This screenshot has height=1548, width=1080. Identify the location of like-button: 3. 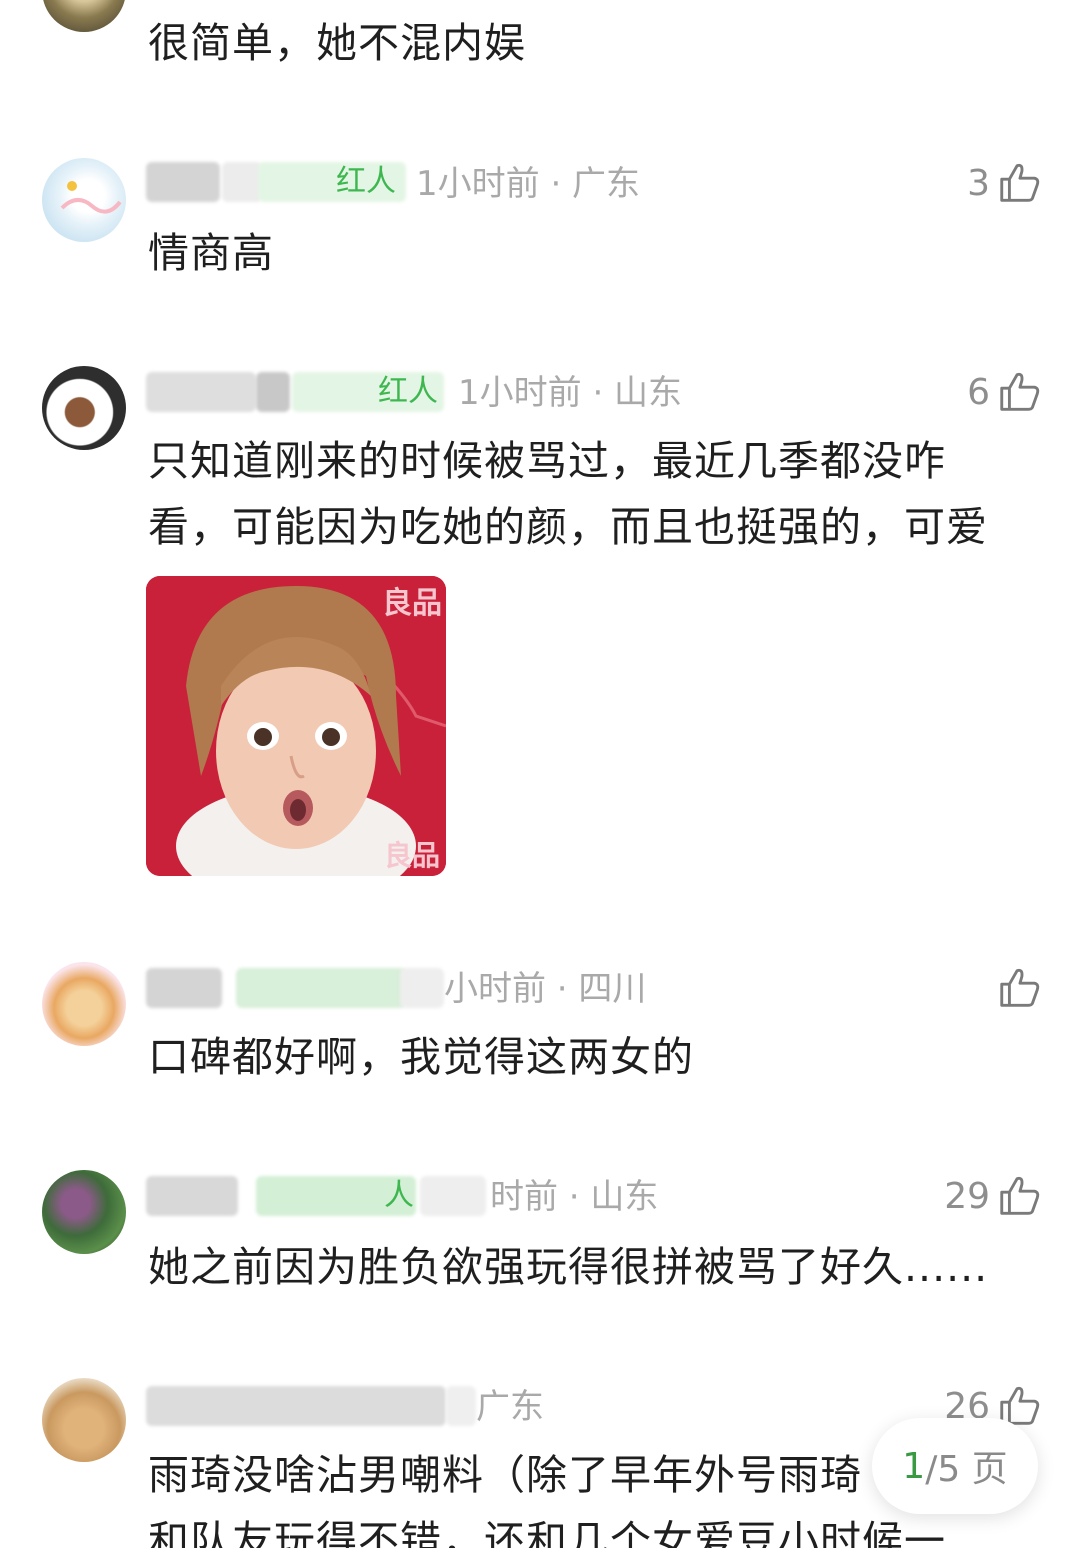
(1004, 183).